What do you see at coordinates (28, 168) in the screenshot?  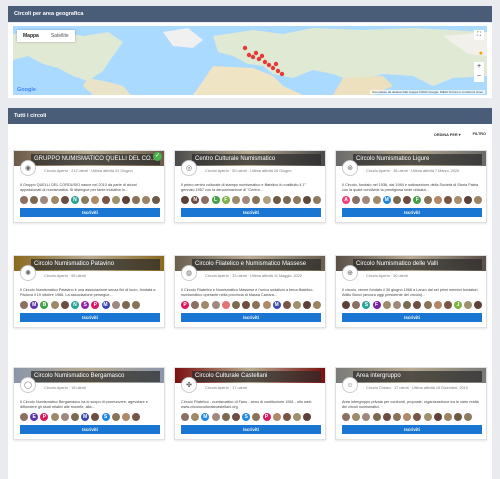 I see `circle-logo: ◉` at bounding box center [28, 168].